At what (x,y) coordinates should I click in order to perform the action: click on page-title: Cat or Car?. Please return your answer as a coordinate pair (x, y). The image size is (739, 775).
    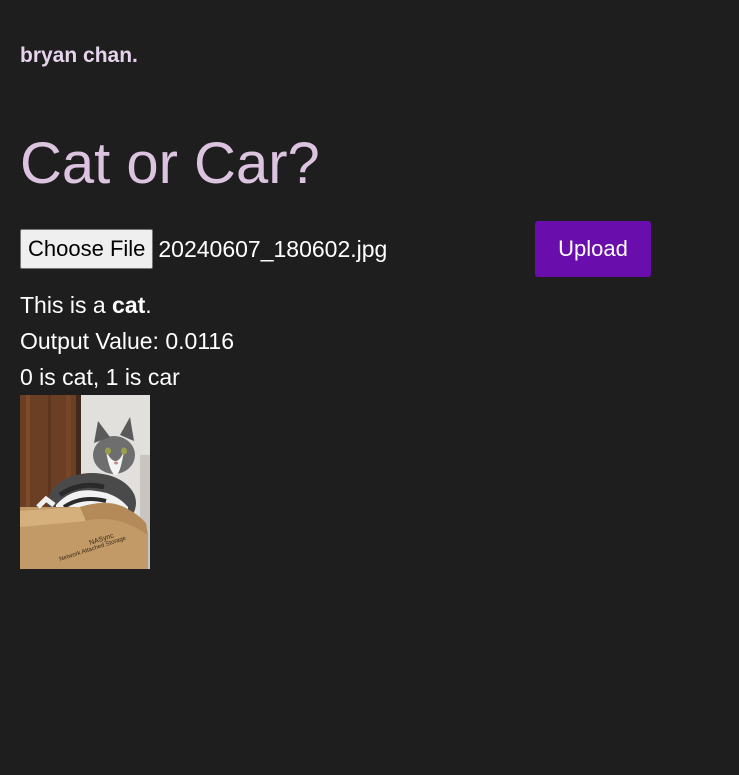
    Looking at the image, I should click on (170, 163).